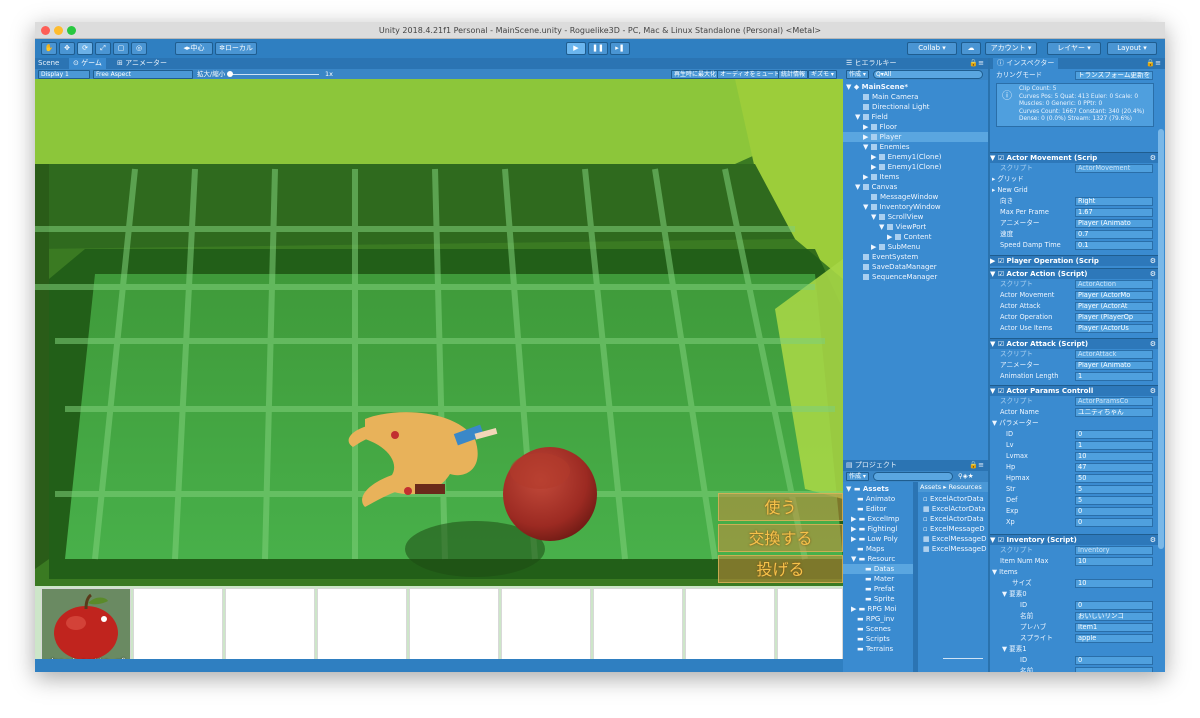 The width and height of the screenshot is (1200, 718). I want to click on tab-game: ⊙ ゲーム, so click(87, 63).